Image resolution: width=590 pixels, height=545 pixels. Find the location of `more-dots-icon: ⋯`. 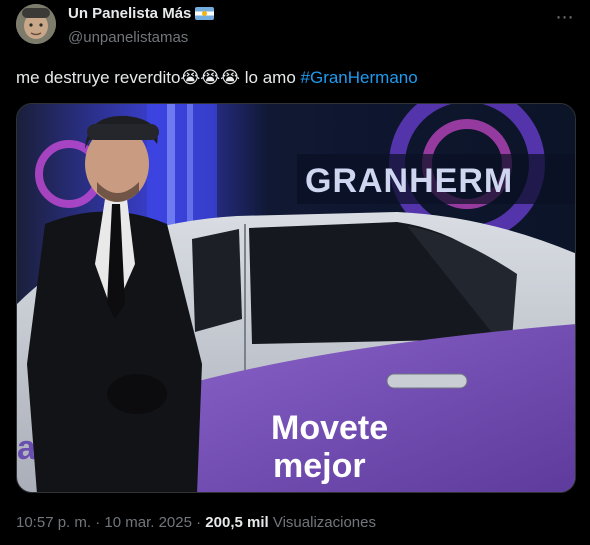

more-dots-icon: ⋯ is located at coordinates (565, 16).